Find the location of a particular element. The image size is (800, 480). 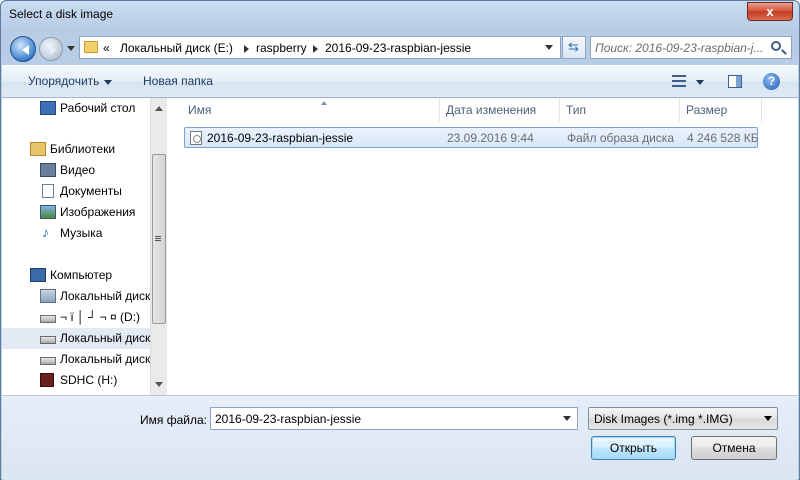

search-input is located at coordinates (680, 48).